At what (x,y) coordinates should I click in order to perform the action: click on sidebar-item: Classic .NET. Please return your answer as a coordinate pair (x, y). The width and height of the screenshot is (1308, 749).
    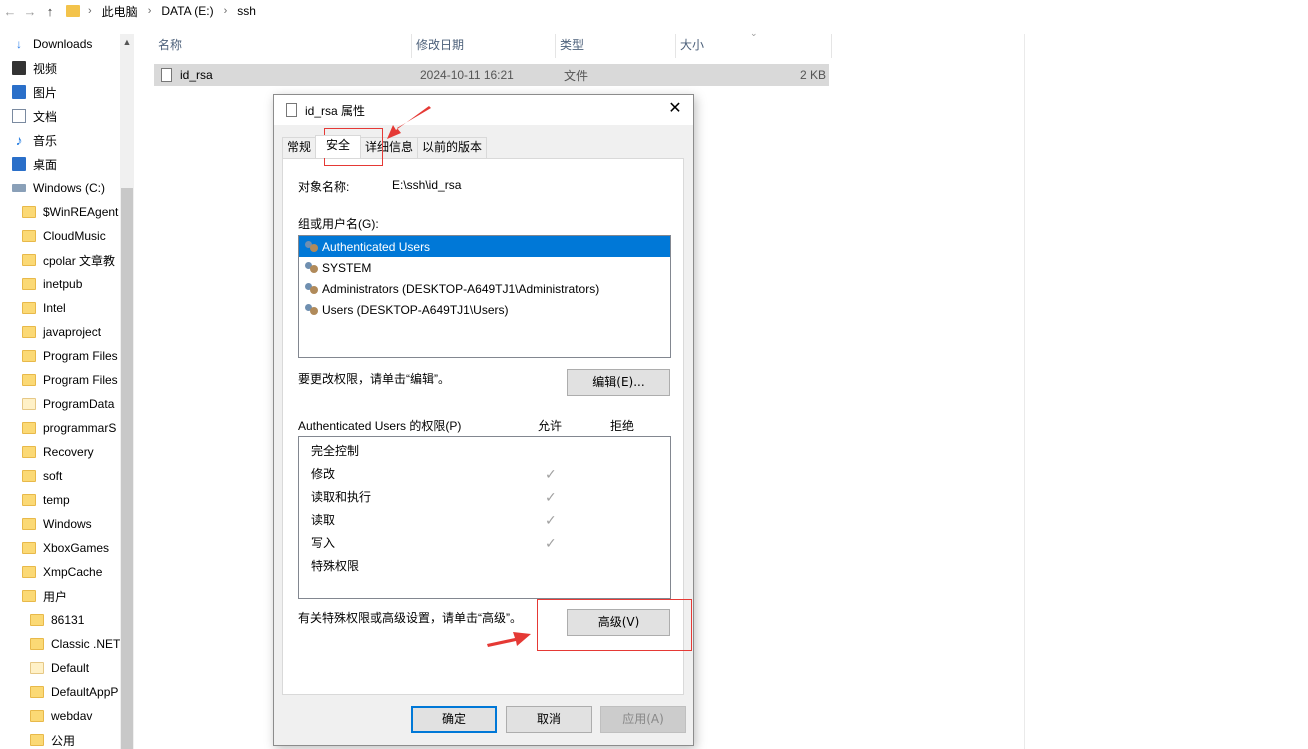
    Looking at the image, I should click on (75, 644).